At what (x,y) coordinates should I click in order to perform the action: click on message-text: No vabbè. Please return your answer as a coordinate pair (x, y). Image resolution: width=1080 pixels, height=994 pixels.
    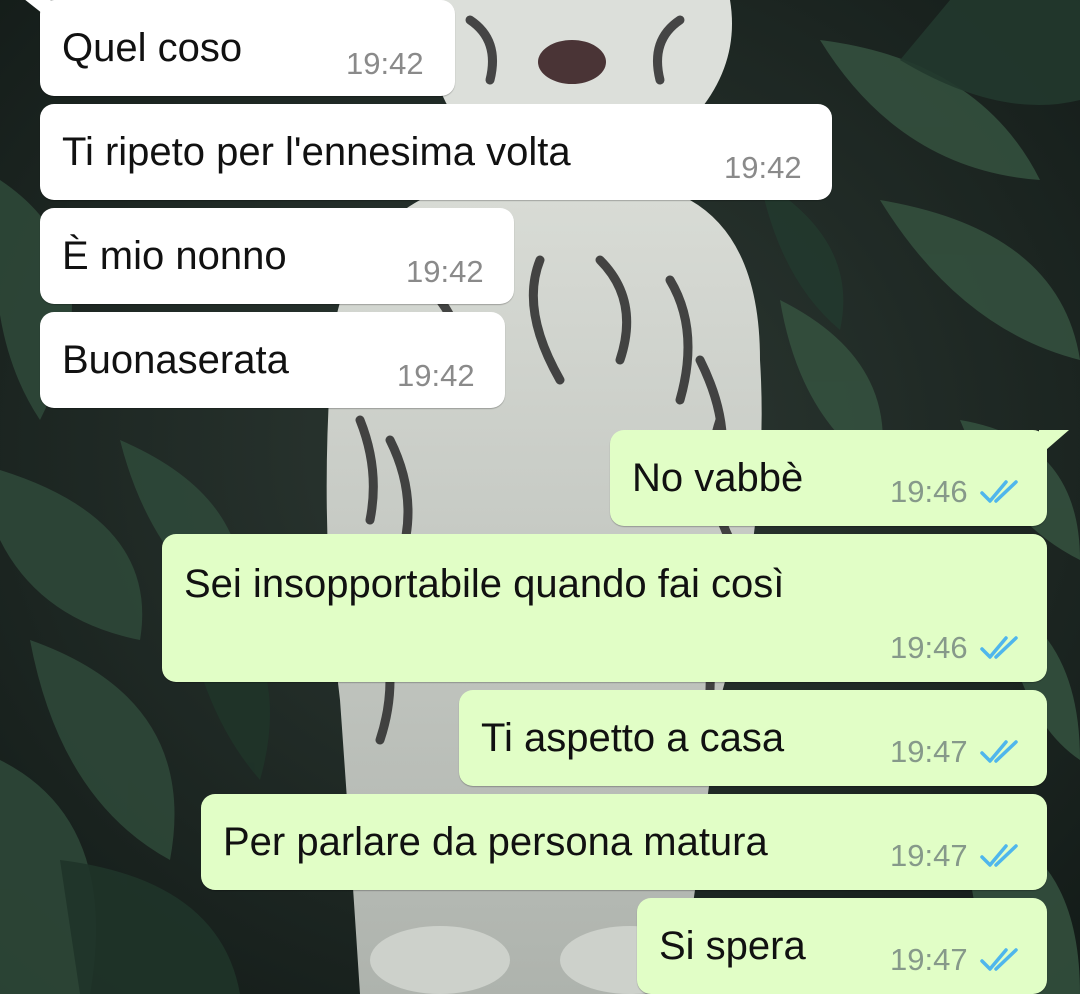
    Looking at the image, I should click on (718, 478).